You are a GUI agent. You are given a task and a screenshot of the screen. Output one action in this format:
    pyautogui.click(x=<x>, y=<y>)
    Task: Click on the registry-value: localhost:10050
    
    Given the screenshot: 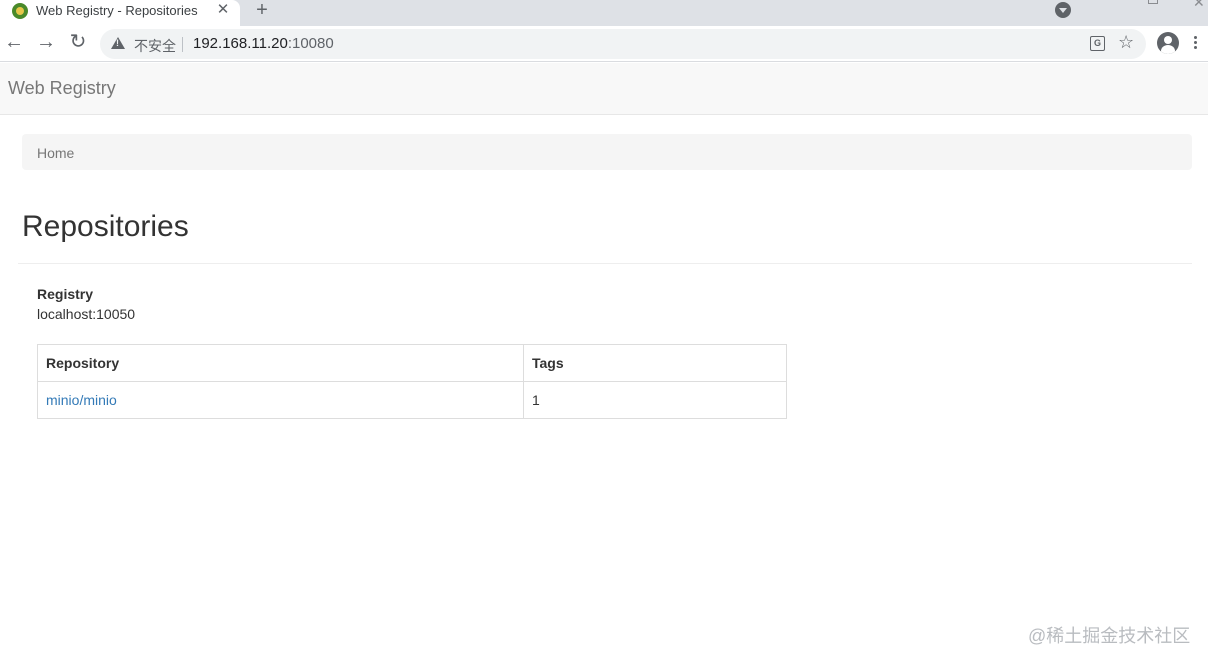 What is the action you would take?
    pyautogui.click(x=86, y=314)
    